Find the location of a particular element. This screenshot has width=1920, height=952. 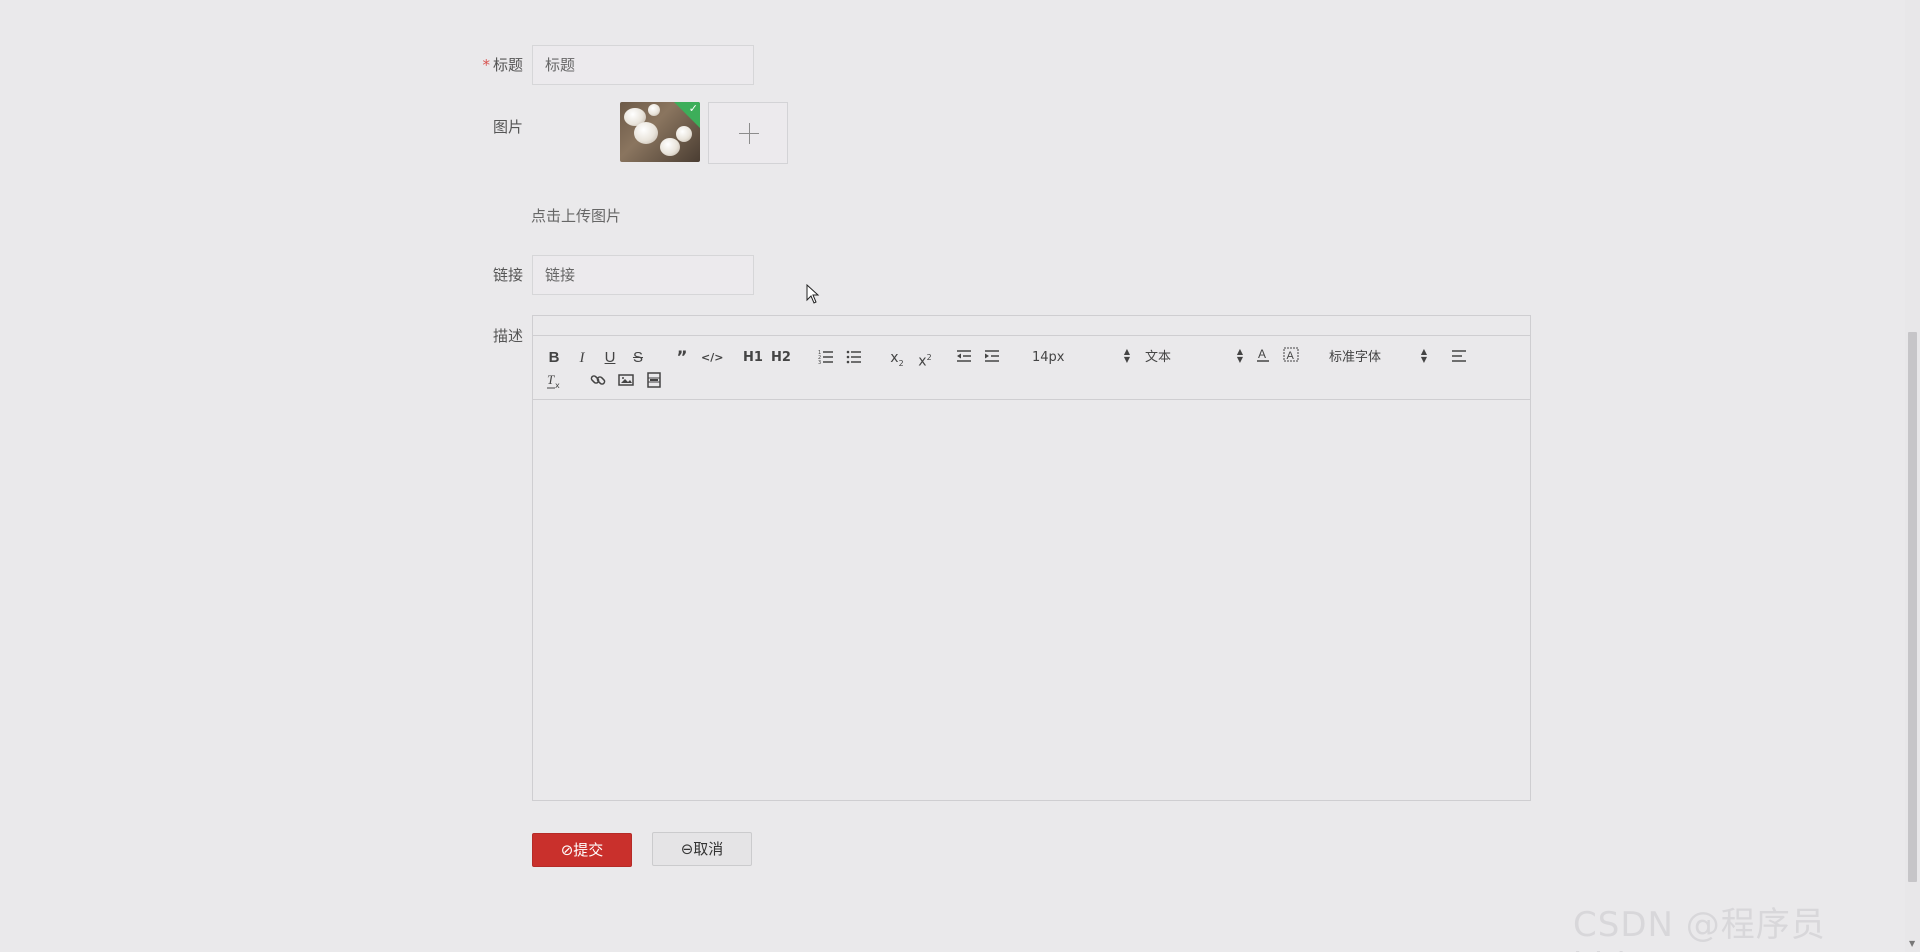

image-label: 图片 is located at coordinates (507, 127).